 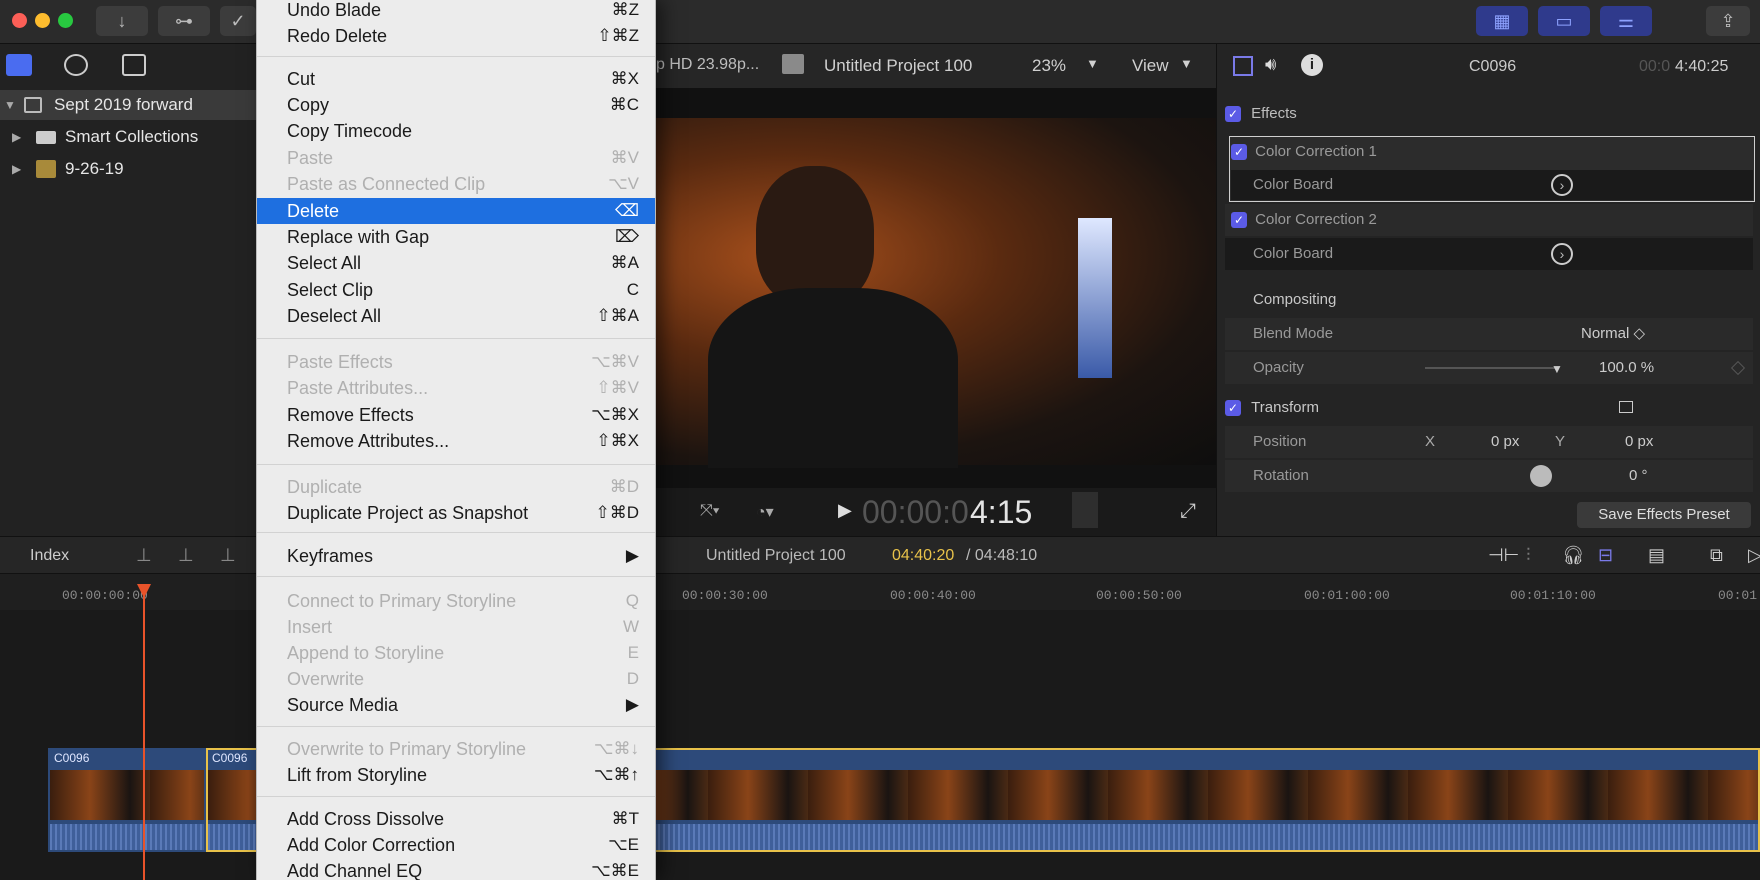 I want to click on library-row: ▼ Sept 2019 forward, so click(x=128, y=105).